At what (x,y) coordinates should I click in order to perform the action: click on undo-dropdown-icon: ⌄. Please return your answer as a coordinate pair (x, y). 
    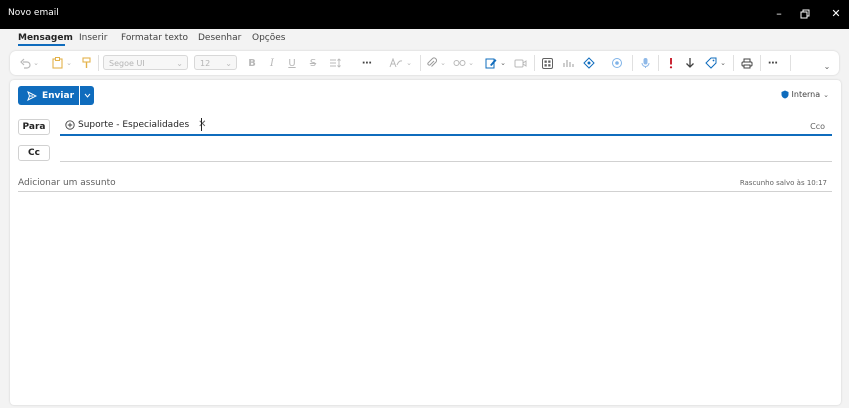
    Looking at the image, I should click on (36, 63).